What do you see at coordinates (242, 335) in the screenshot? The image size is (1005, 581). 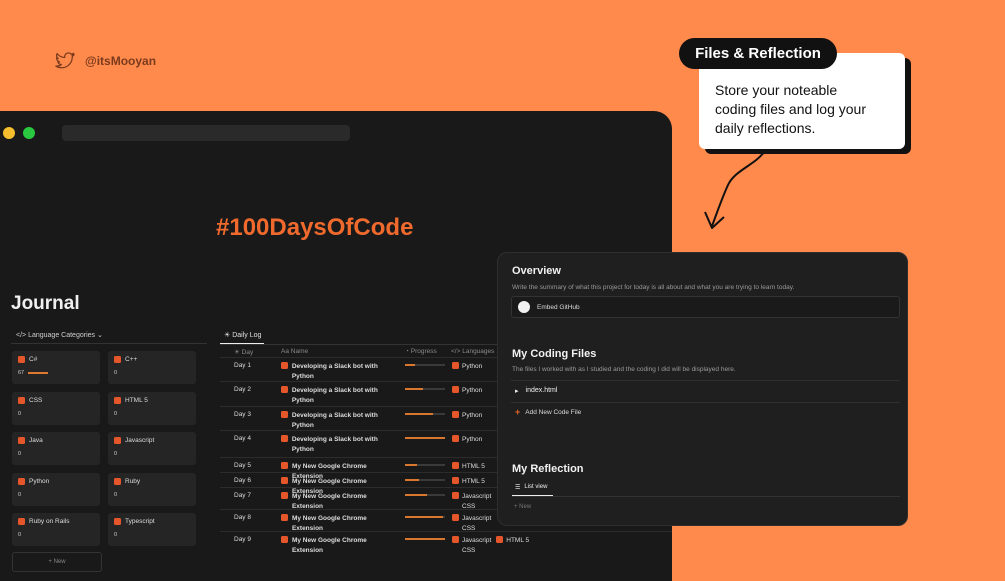 I see `tab-daily-log: ☀ Daily Log` at bounding box center [242, 335].